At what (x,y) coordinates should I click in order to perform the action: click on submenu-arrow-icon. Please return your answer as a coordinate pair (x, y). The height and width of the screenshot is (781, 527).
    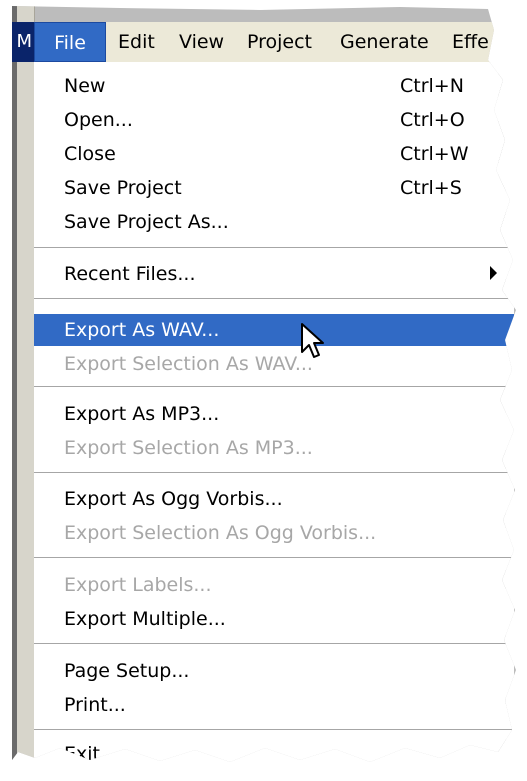
    Looking at the image, I should click on (493, 273).